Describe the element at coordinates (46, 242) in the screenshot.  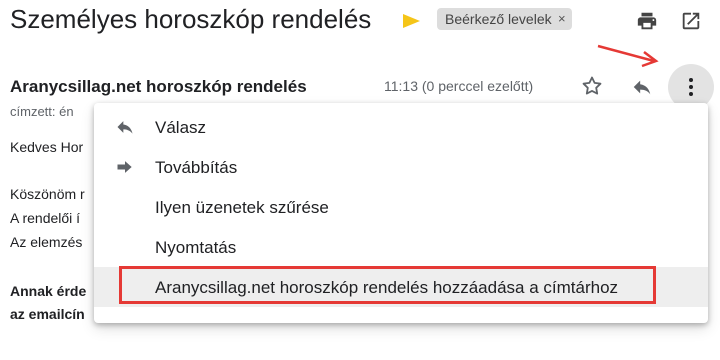
I see `body-line: Az elemzés` at that location.